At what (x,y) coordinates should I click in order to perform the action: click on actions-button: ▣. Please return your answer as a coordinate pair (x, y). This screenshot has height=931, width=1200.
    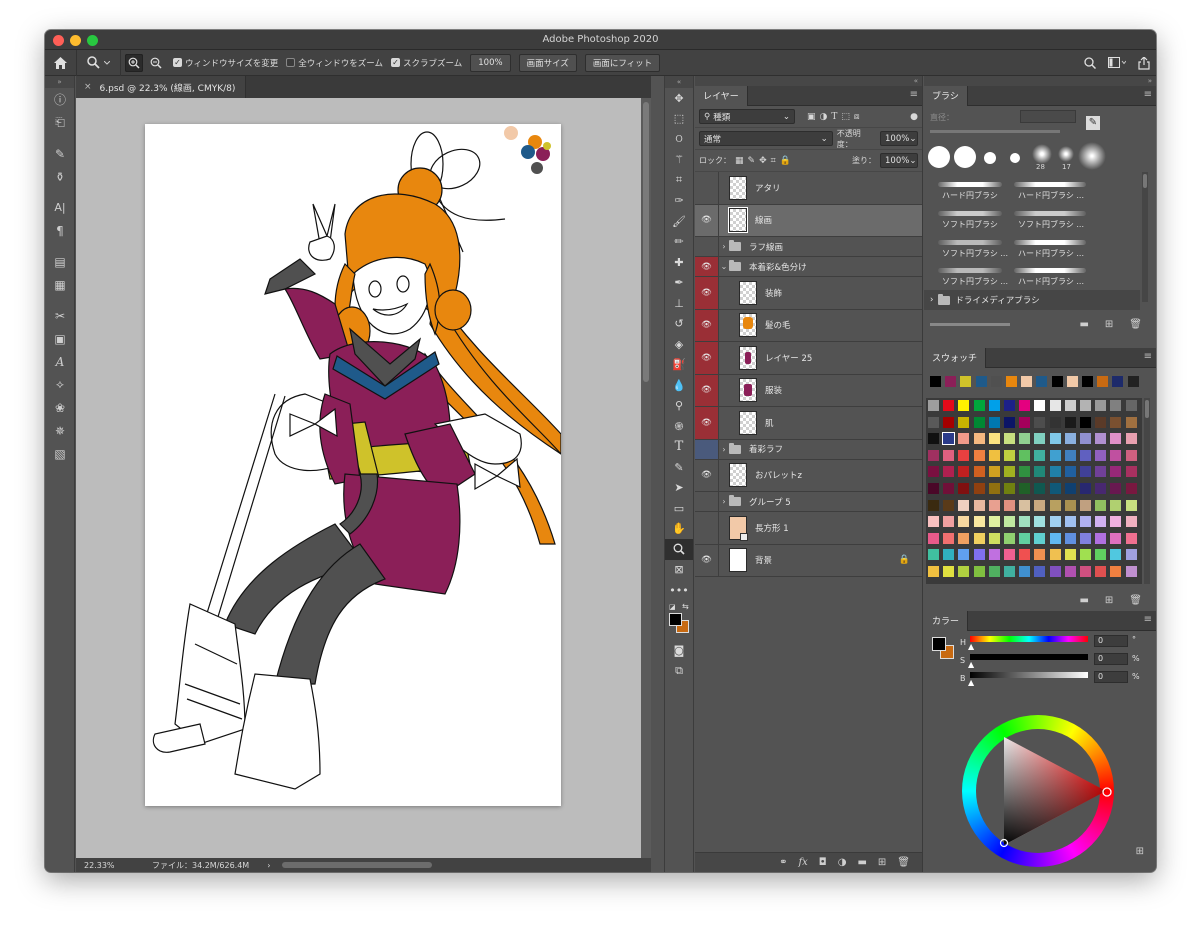
    Looking at the image, I should click on (60, 338).